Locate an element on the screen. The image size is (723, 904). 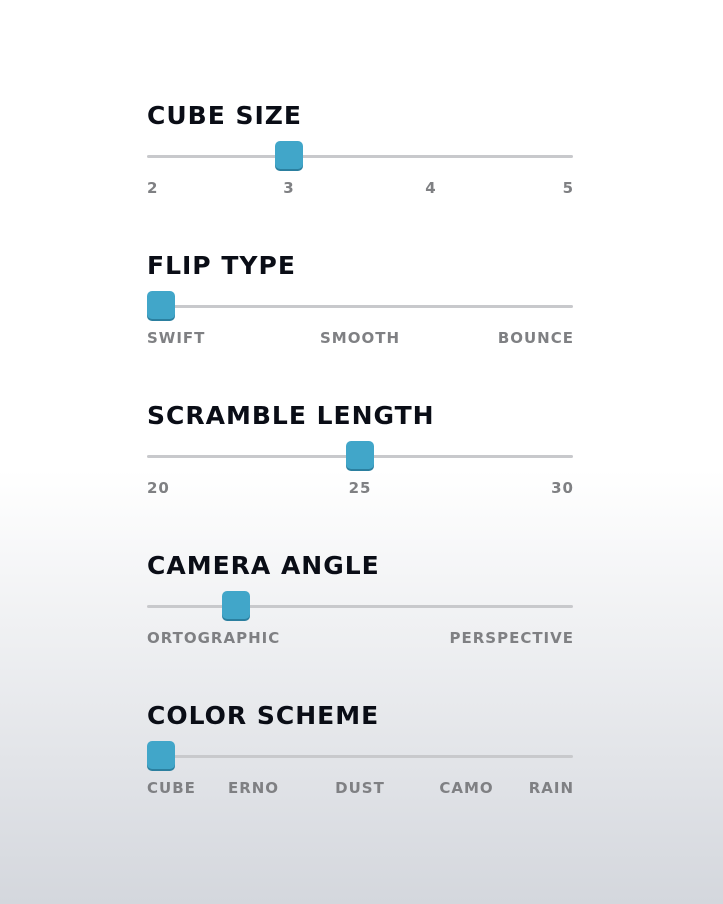
option-label-25: 25 is located at coordinates (360, 488).